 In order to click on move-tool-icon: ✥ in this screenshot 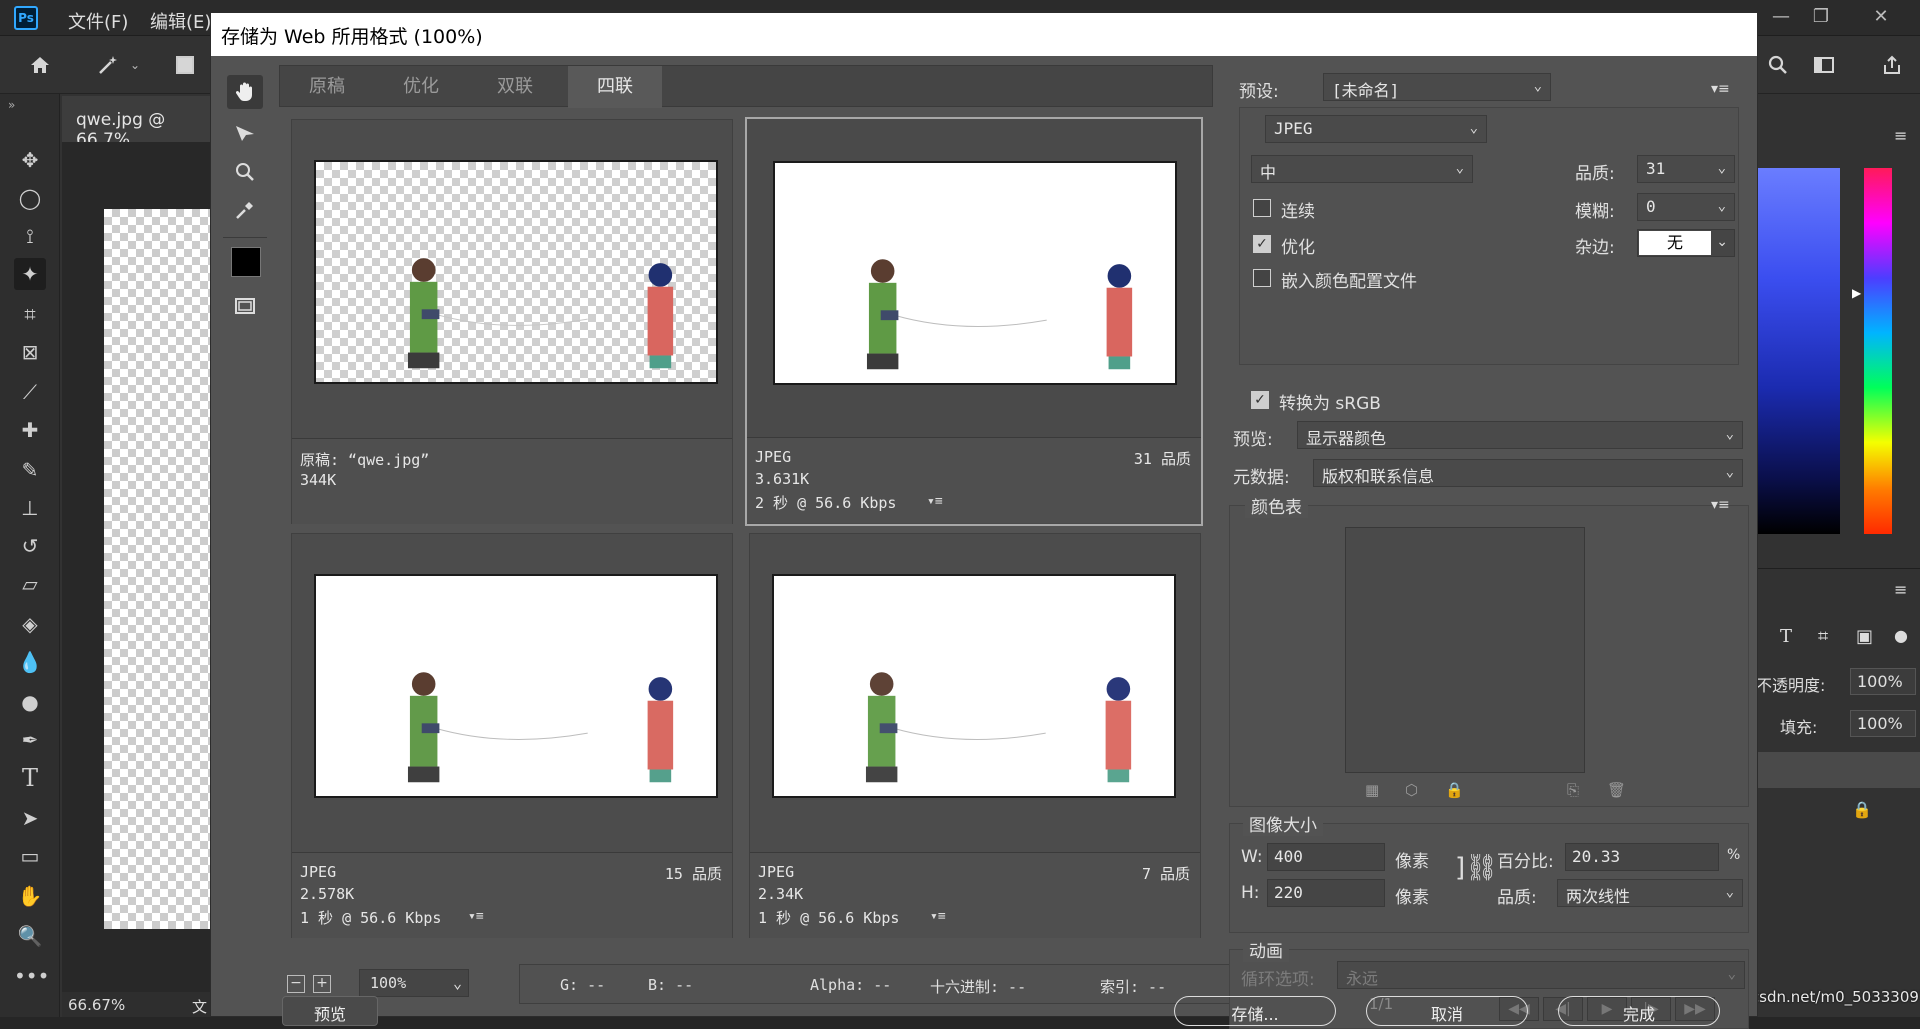, I will do `click(30, 160)`.